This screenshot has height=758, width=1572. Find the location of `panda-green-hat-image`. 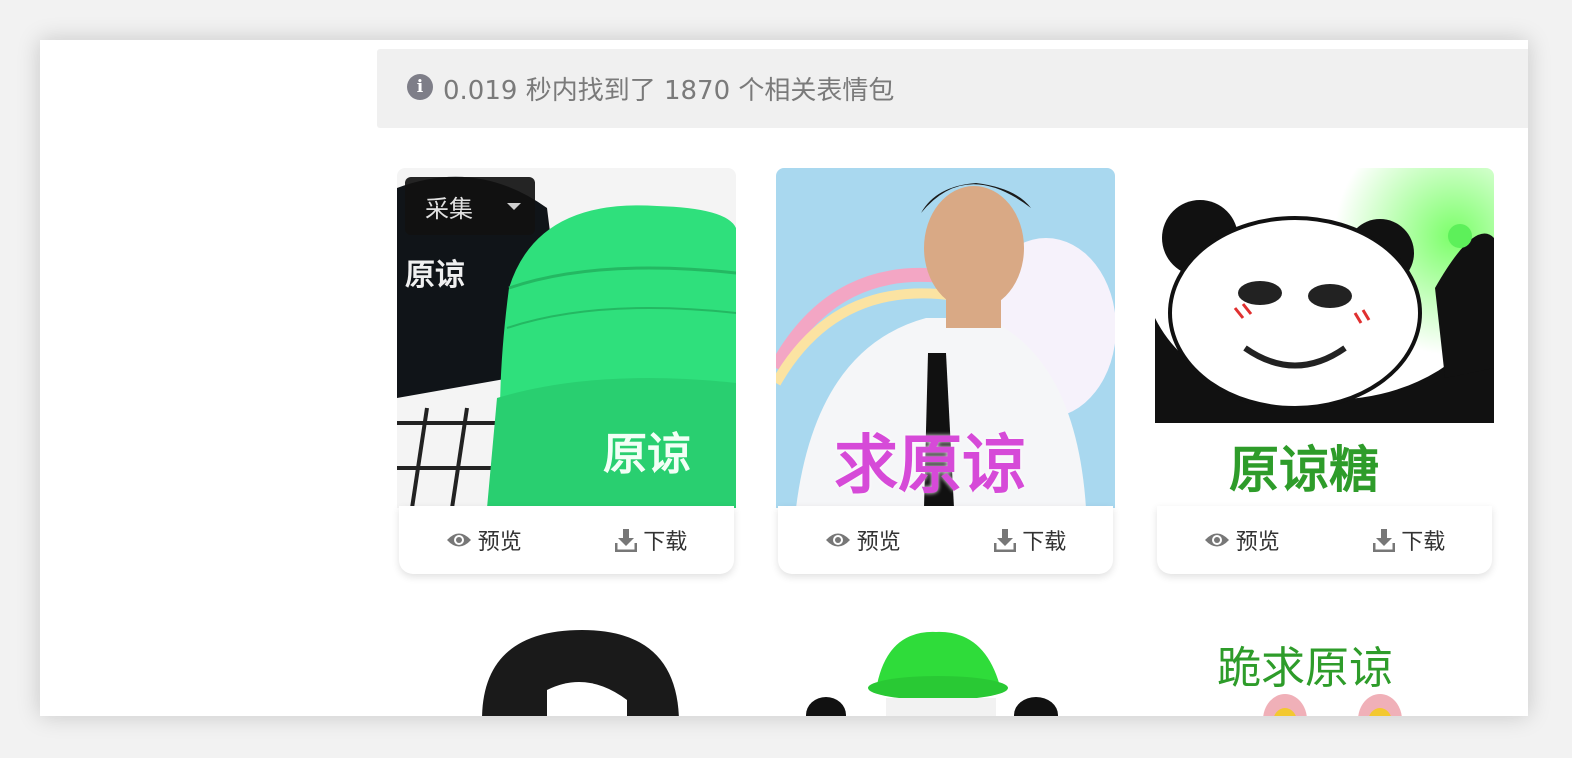

panda-green-hat-image is located at coordinates (932, 673).